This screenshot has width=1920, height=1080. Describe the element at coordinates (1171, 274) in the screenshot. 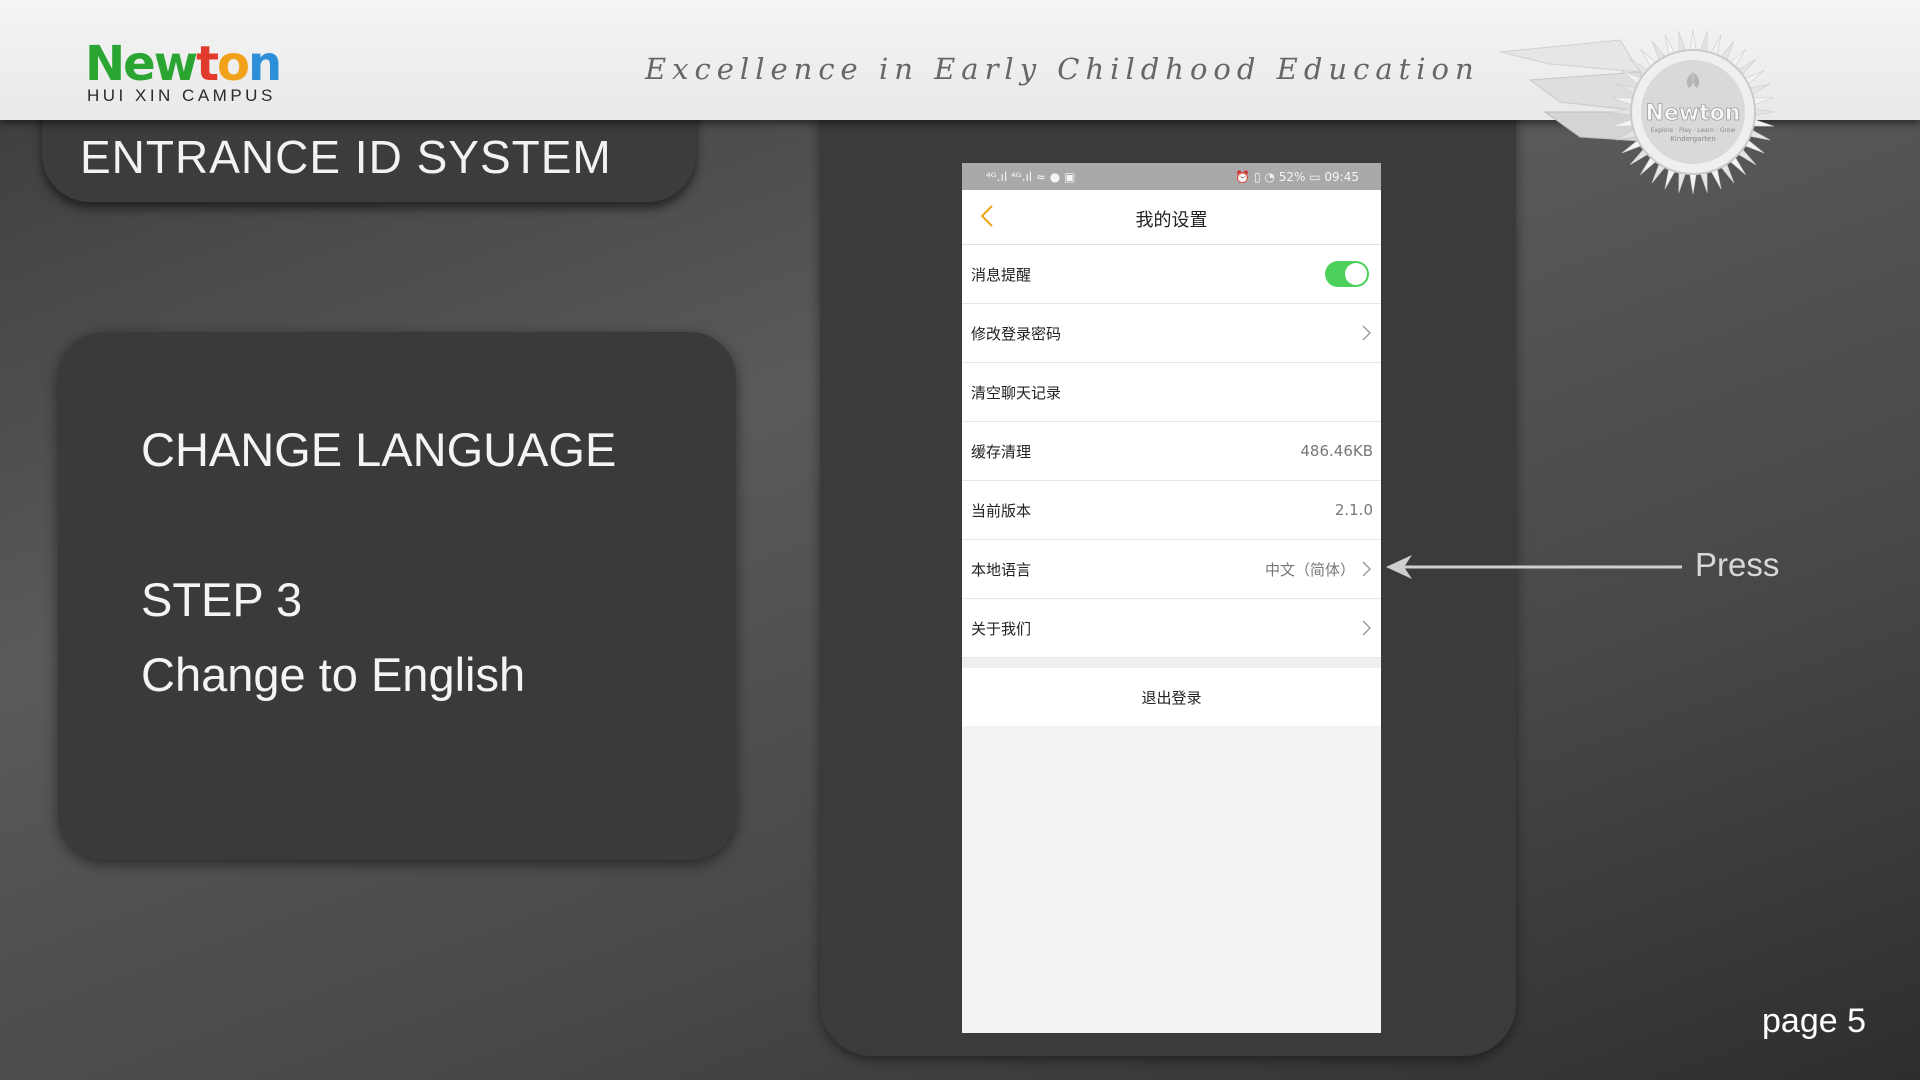

I see `setting-row-notifications: 消息提醒` at that location.